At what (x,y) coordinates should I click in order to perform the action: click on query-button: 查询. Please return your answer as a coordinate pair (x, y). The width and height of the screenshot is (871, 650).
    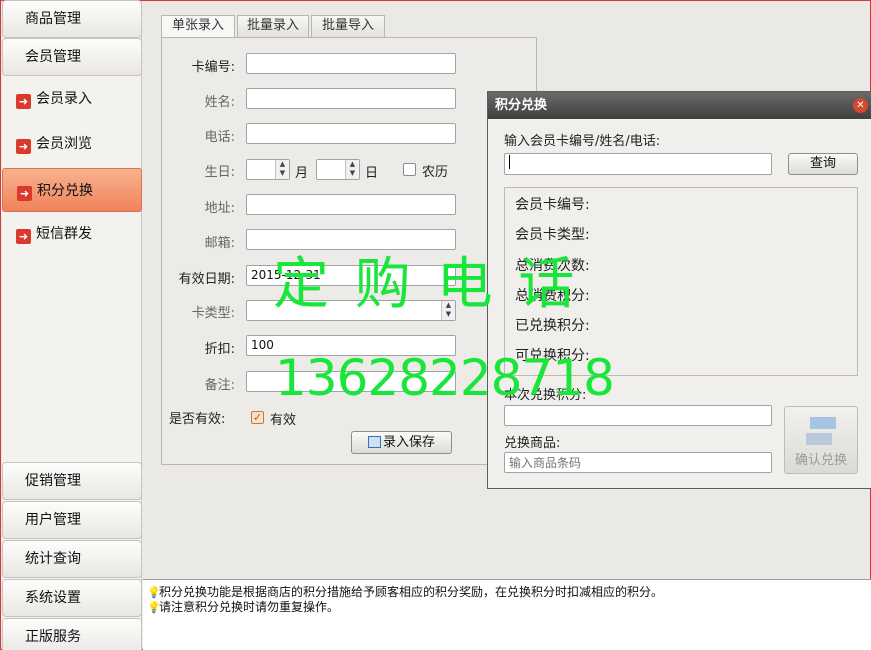
    Looking at the image, I should click on (823, 164).